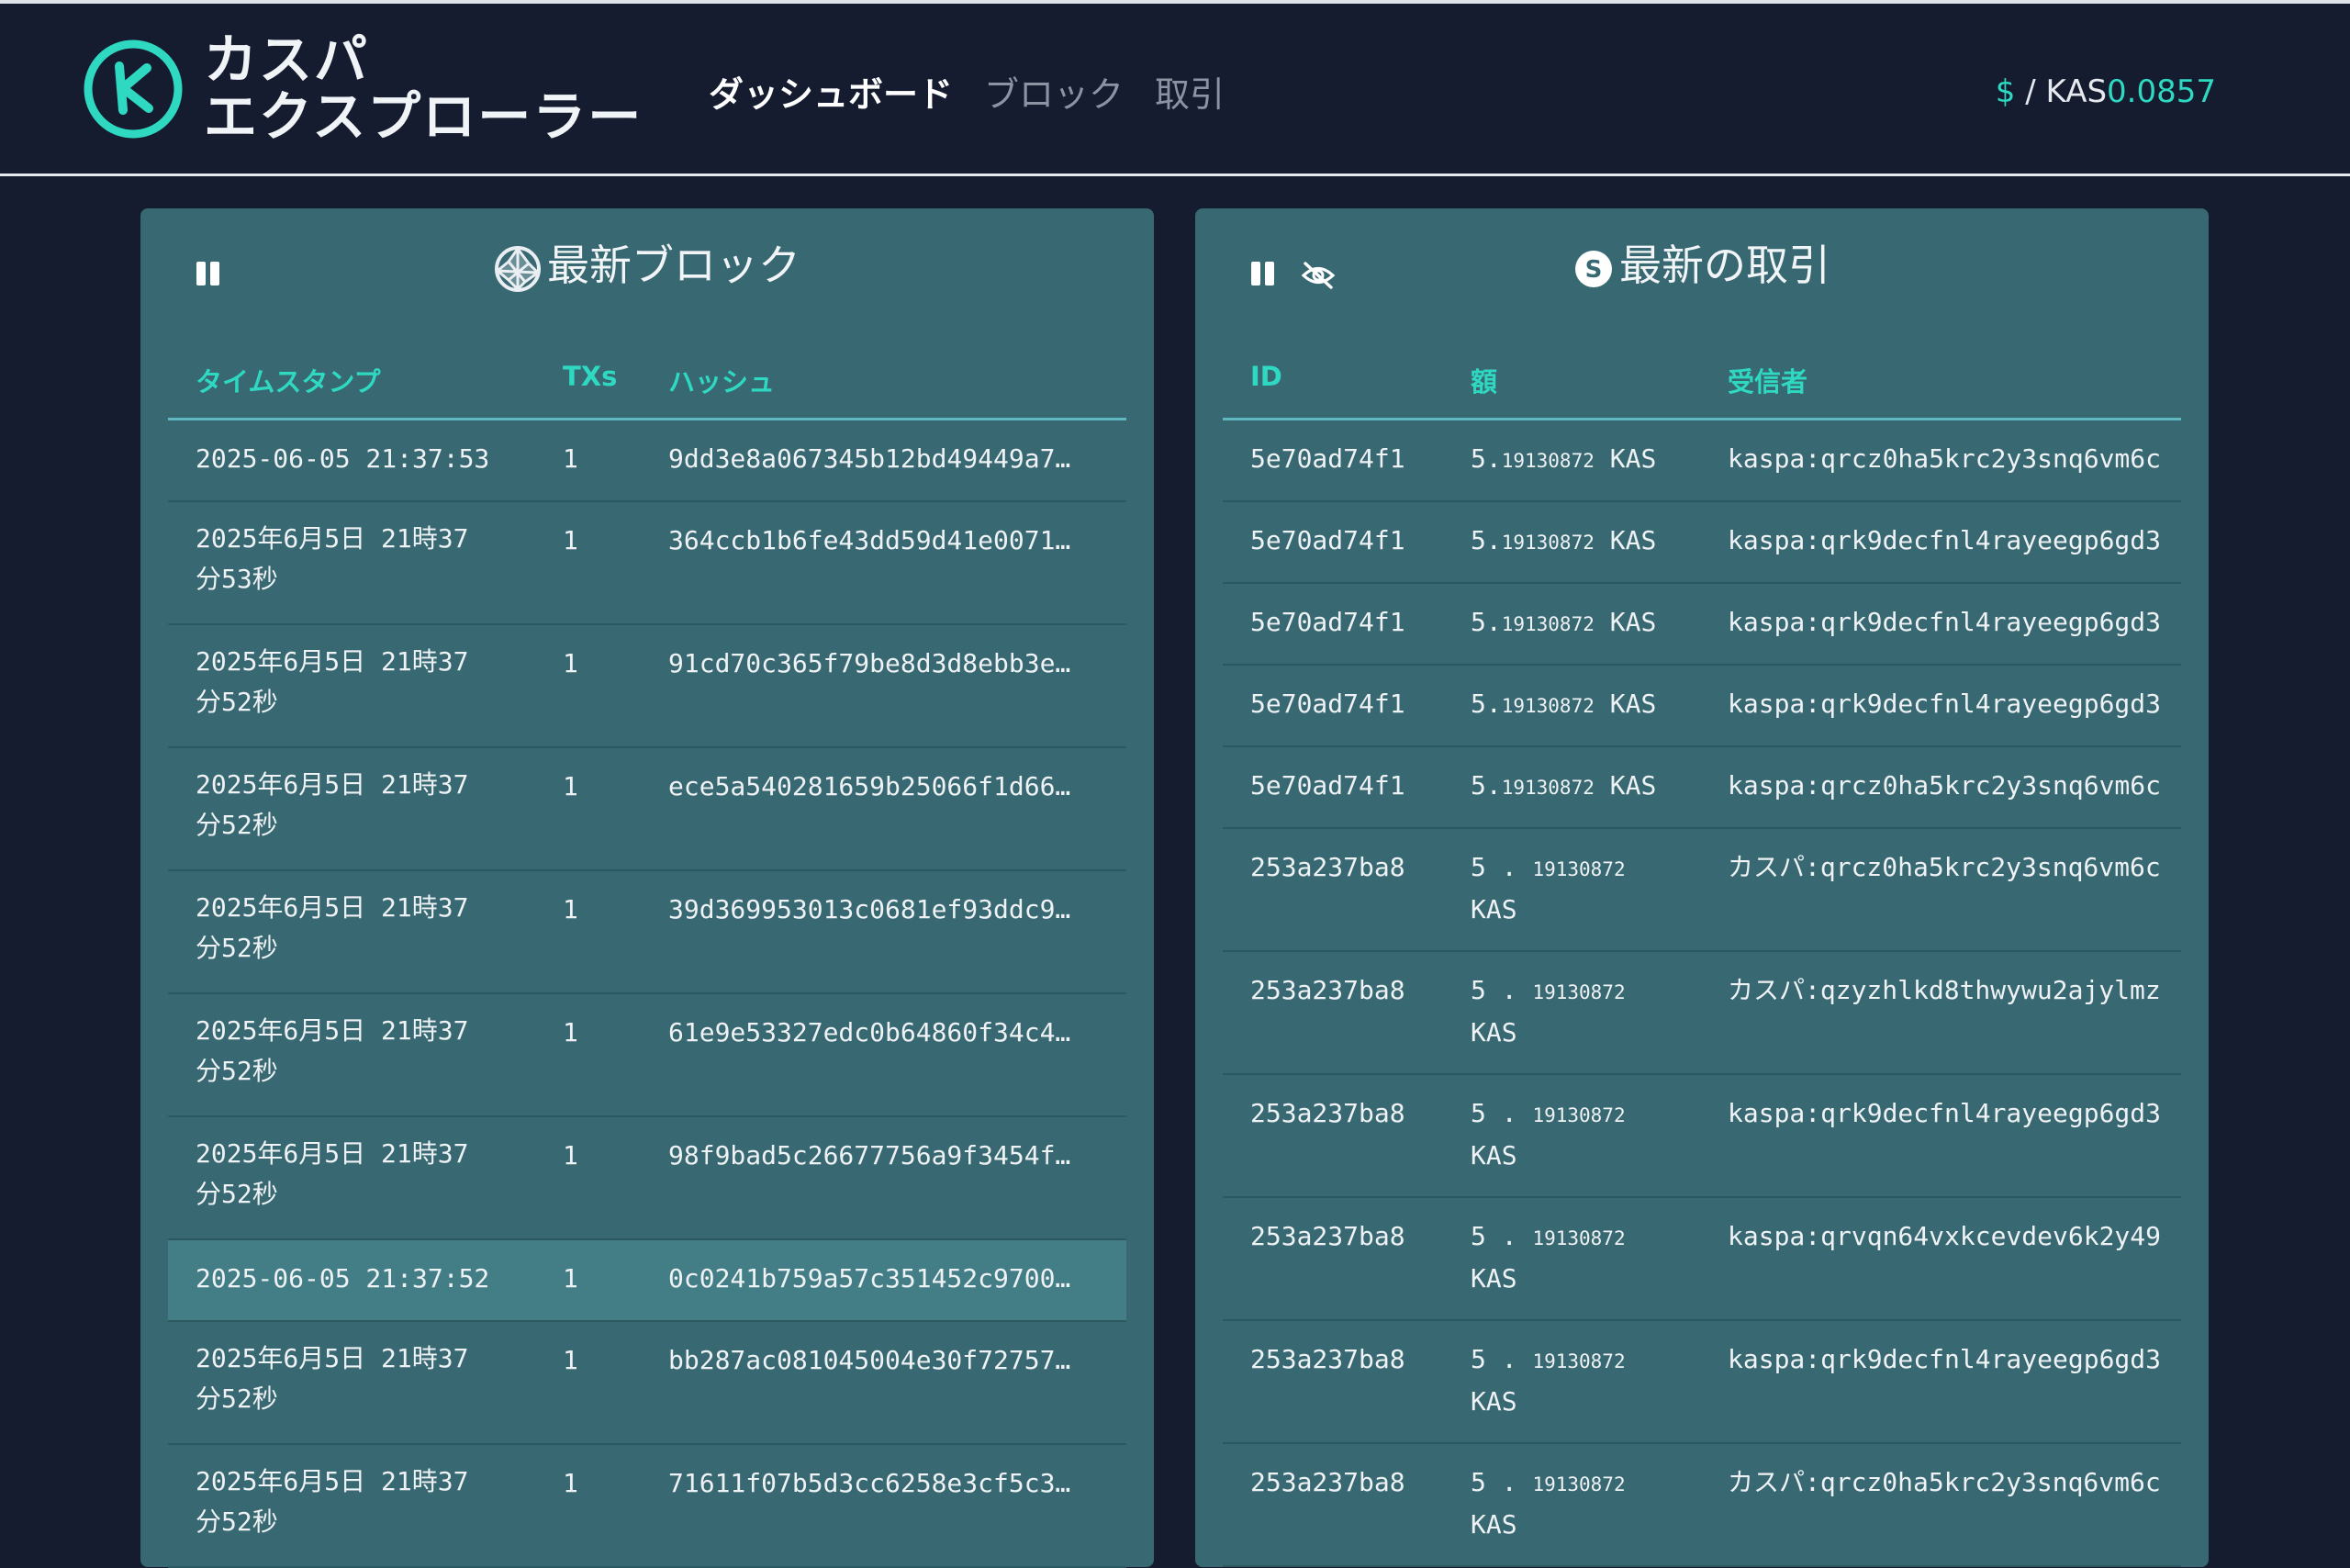 Image resolution: width=2350 pixels, height=1568 pixels. I want to click on col-timestamp: タイムスタンプ, so click(288, 380).